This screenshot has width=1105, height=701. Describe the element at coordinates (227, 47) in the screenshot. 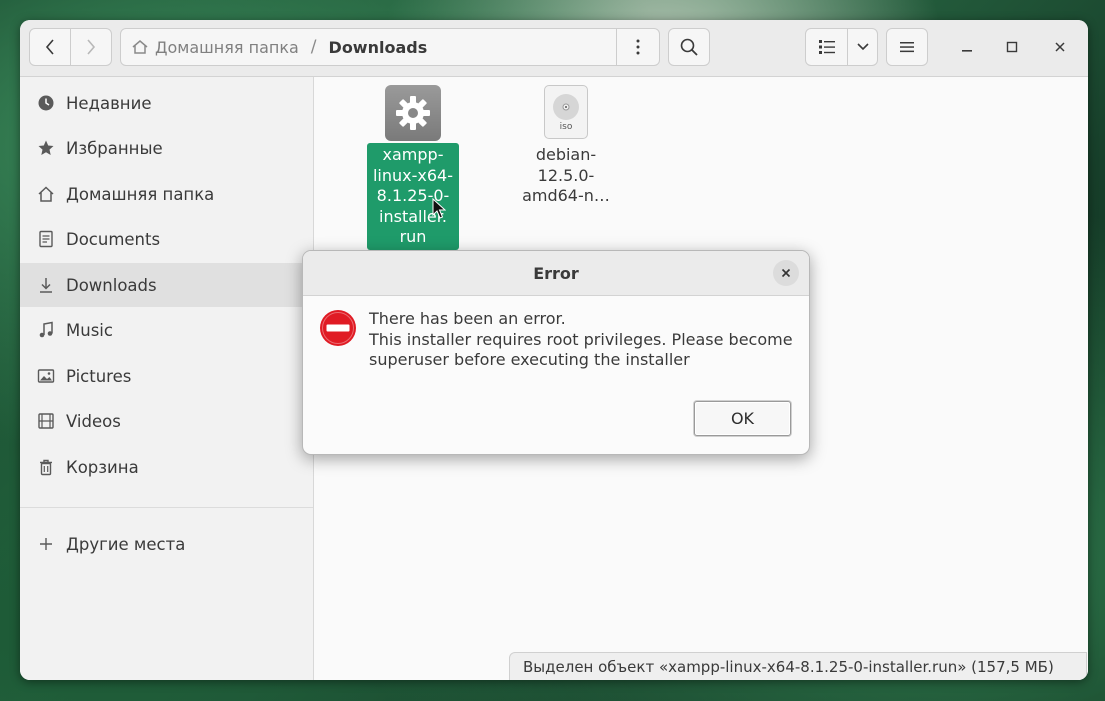

I see `path-home-label: Домашняя папка` at that location.